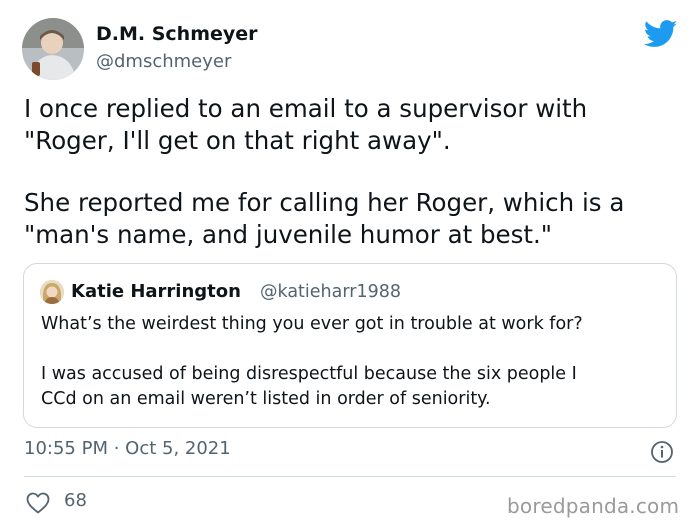  Describe the element at coordinates (350, 476) in the screenshot. I see `divider` at that location.